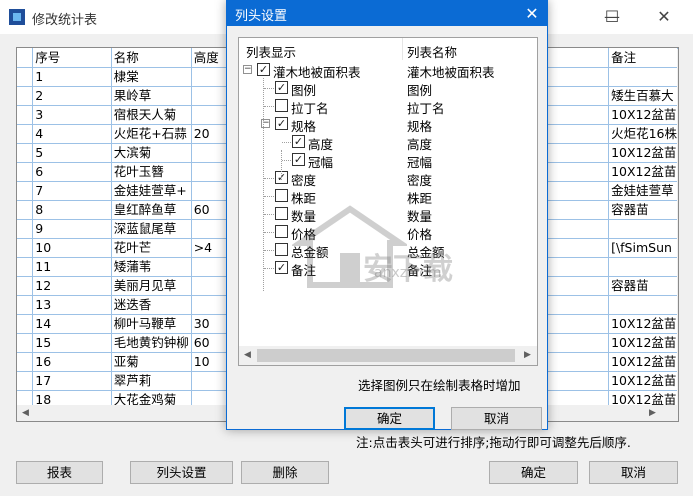  What do you see at coordinates (210, 248) in the screenshot?
I see `cell-height: >4` at bounding box center [210, 248].